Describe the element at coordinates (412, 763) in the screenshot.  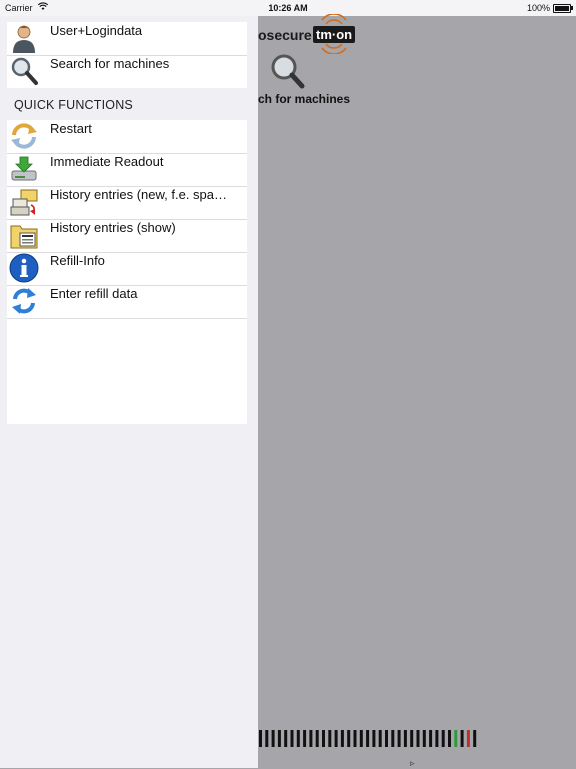
I see `pointer-icon: ▹` at that location.